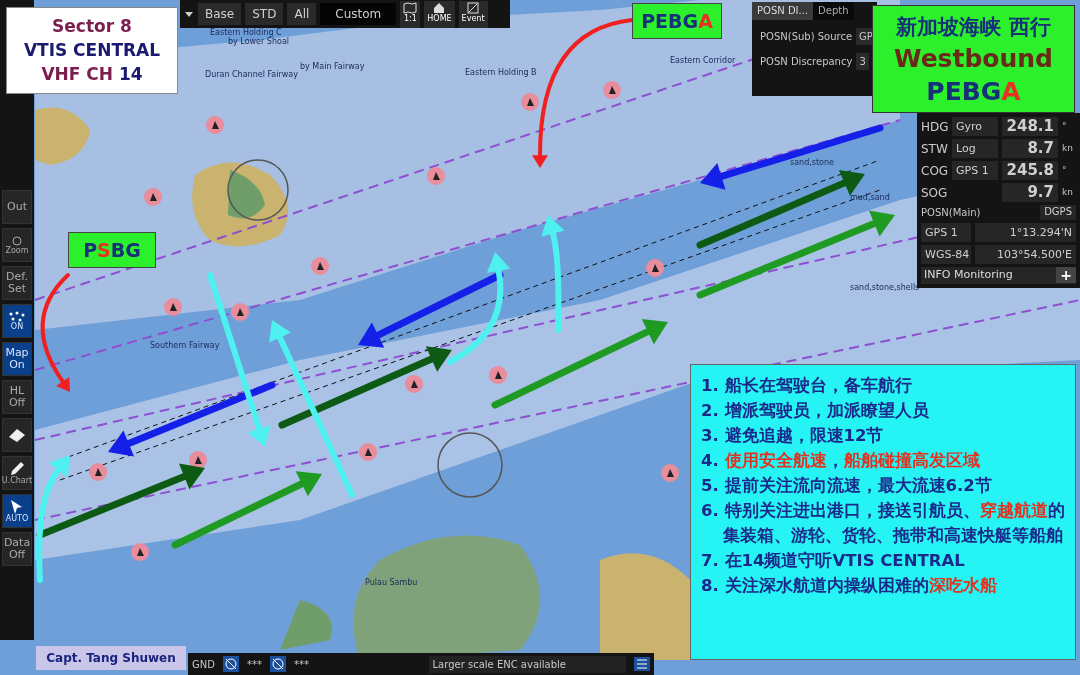 The width and height of the screenshot is (1080, 675). I want to click on info-monitoring-label: INFO Monitoring, so click(968, 275).